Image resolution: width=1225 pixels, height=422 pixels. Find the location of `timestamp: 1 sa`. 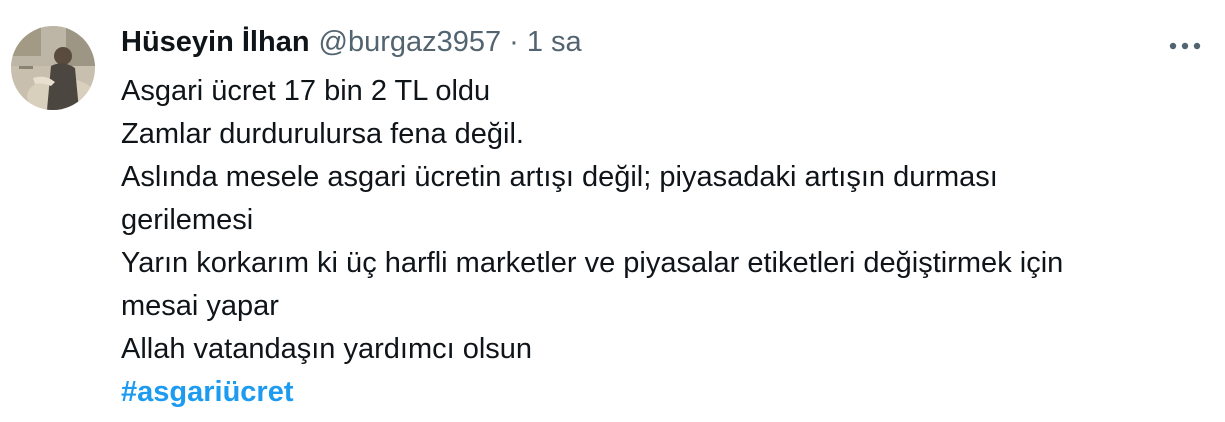

timestamp: 1 sa is located at coordinates (554, 42).